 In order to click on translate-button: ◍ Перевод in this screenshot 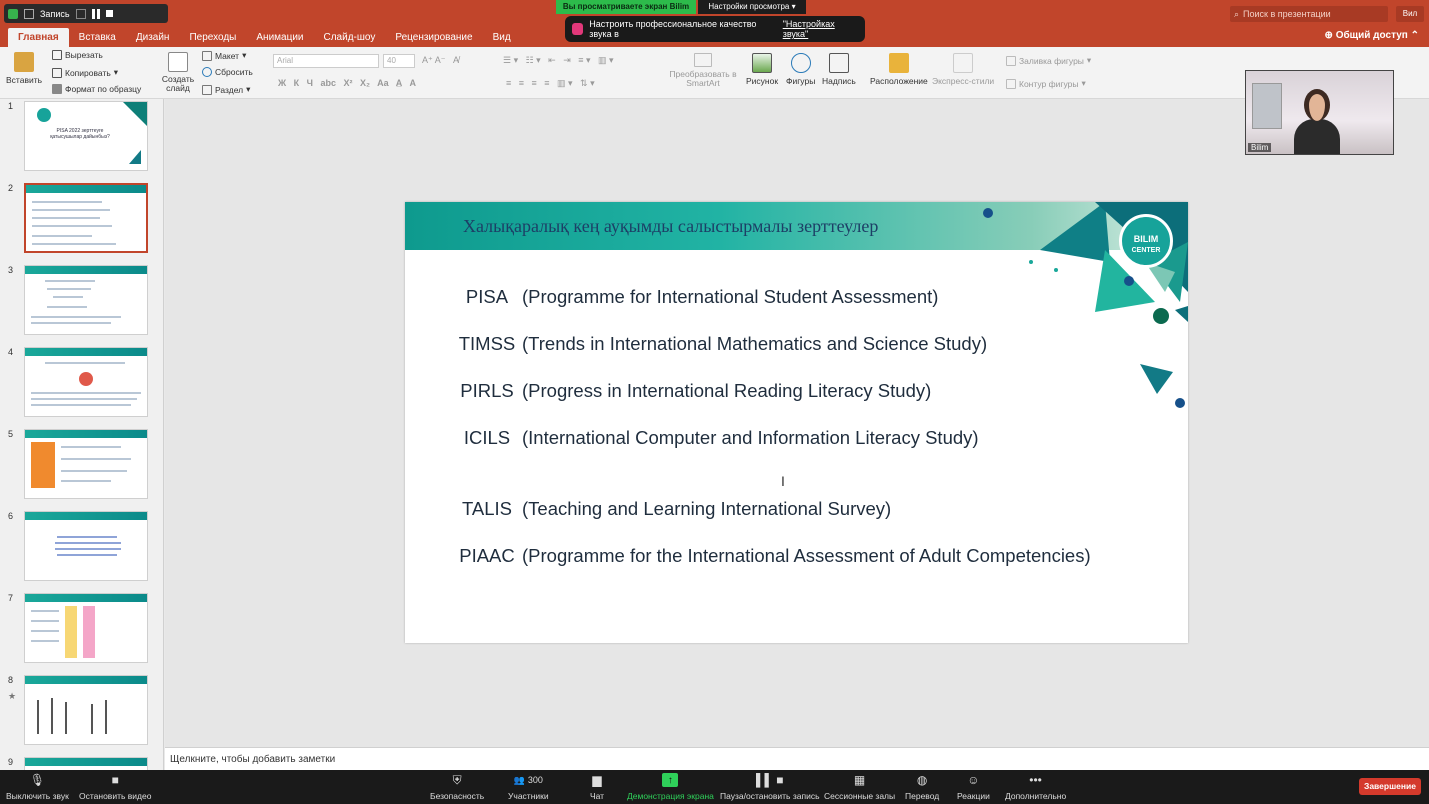, I will do `click(922, 787)`.